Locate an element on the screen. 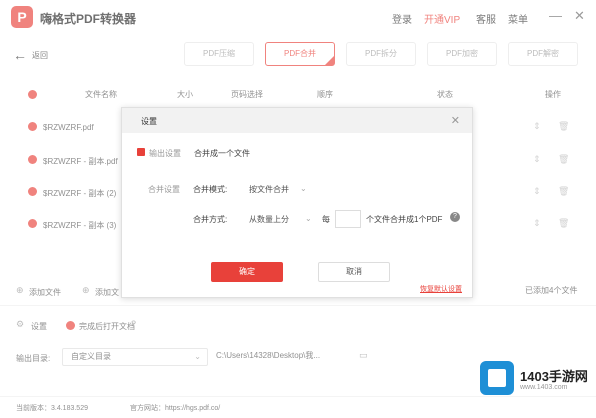 The height and width of the screenshot is (418, 596). watermark-logo is located at coordinates (497, 378).